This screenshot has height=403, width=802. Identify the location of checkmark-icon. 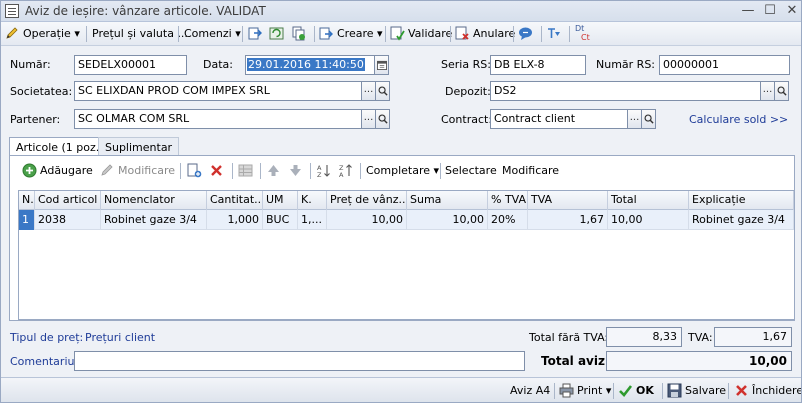
(626, 390).